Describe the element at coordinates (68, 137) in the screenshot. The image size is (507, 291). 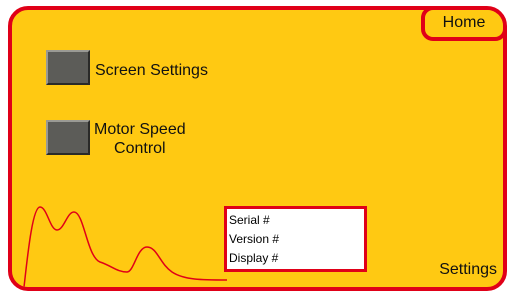
I see `motor-speed-control-button` at that location.